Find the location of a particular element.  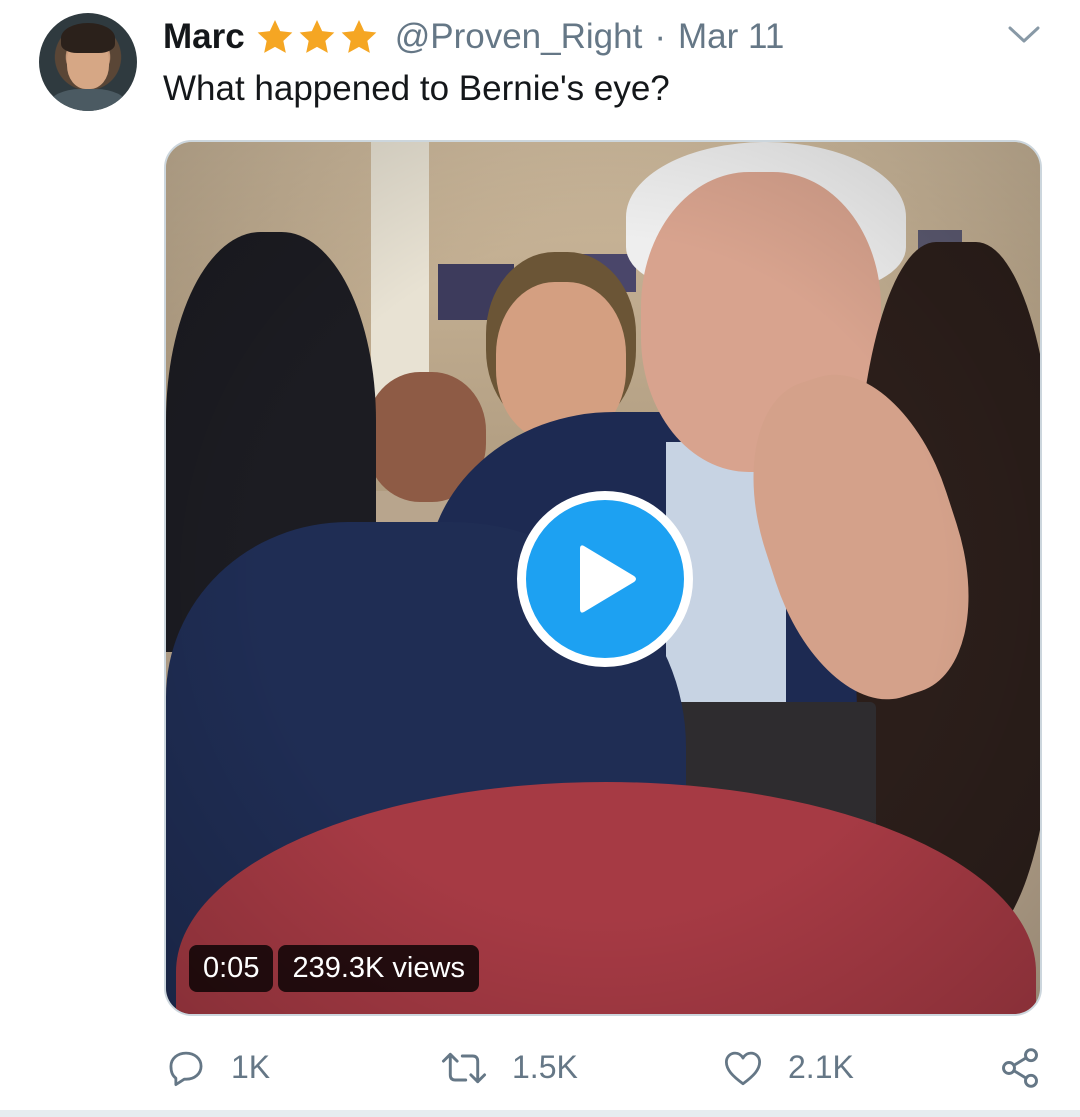

tweet-header: Marc @Proven_Right · Mar 11 is located at coordinates (473, 37).